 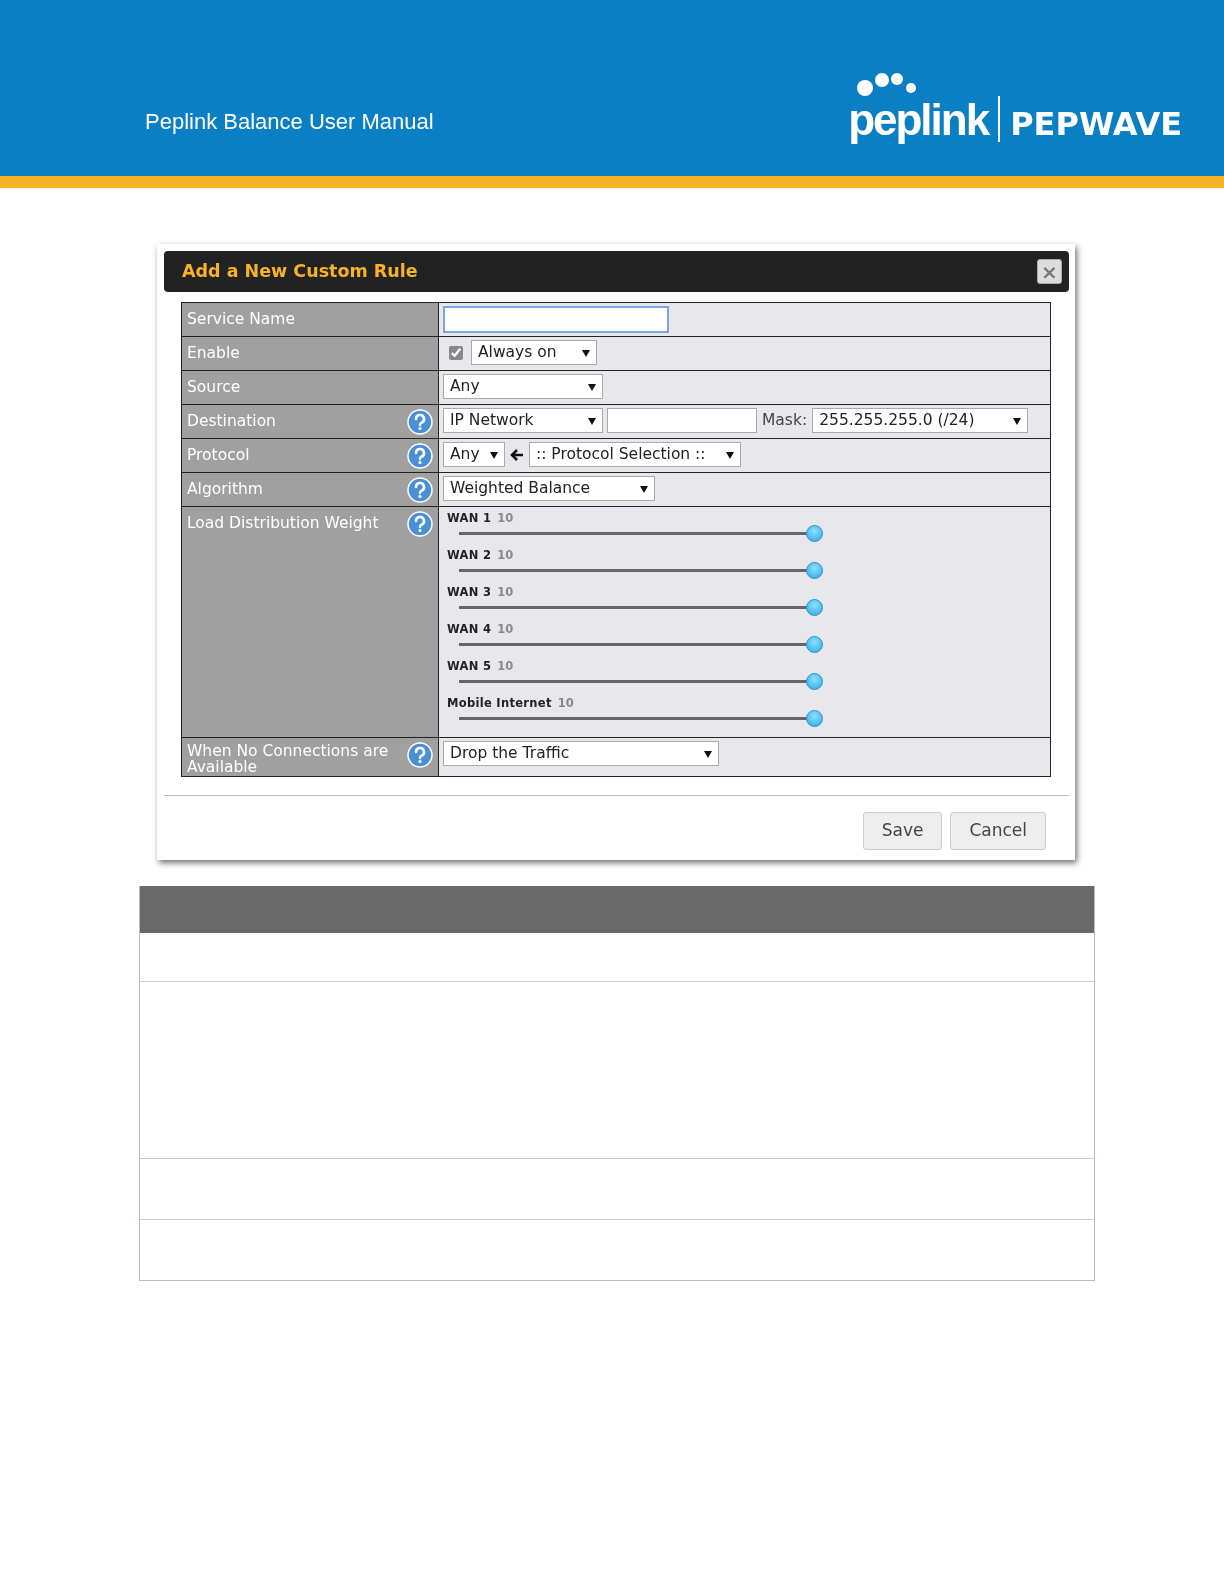 I want to click on slider-label: WAN 3, so click(x=469, y=592).